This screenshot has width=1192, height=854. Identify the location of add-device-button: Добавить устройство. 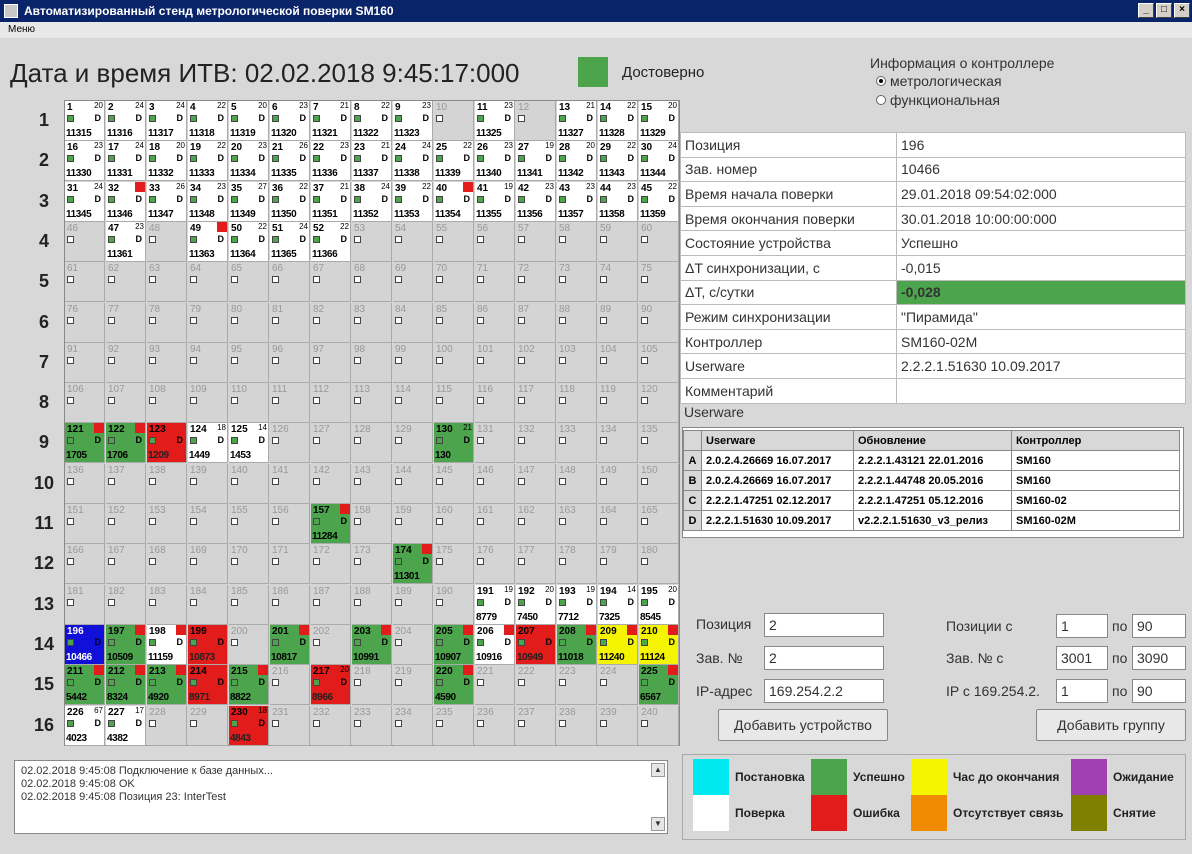
(803, 725).